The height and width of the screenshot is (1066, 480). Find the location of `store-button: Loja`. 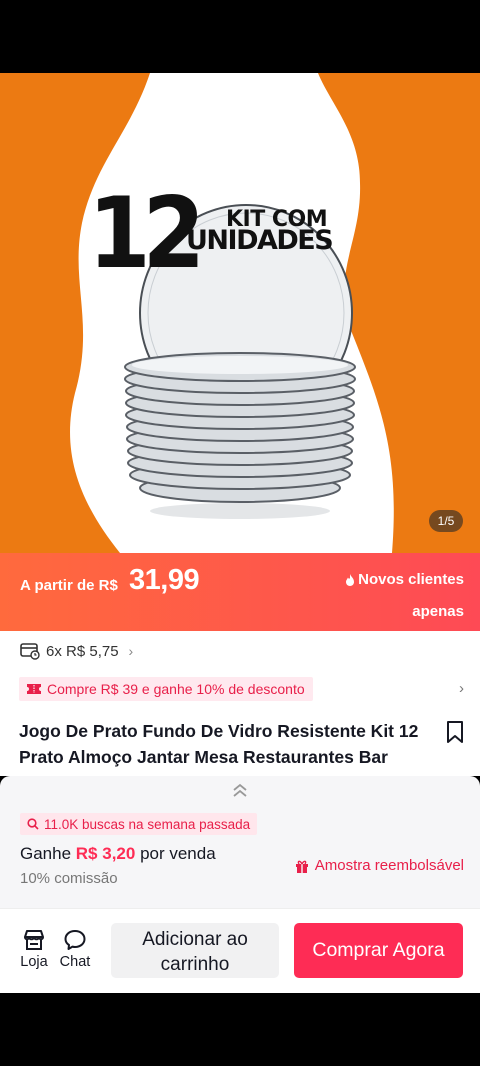

store-button: Loja is located at coordinates (34, 949).